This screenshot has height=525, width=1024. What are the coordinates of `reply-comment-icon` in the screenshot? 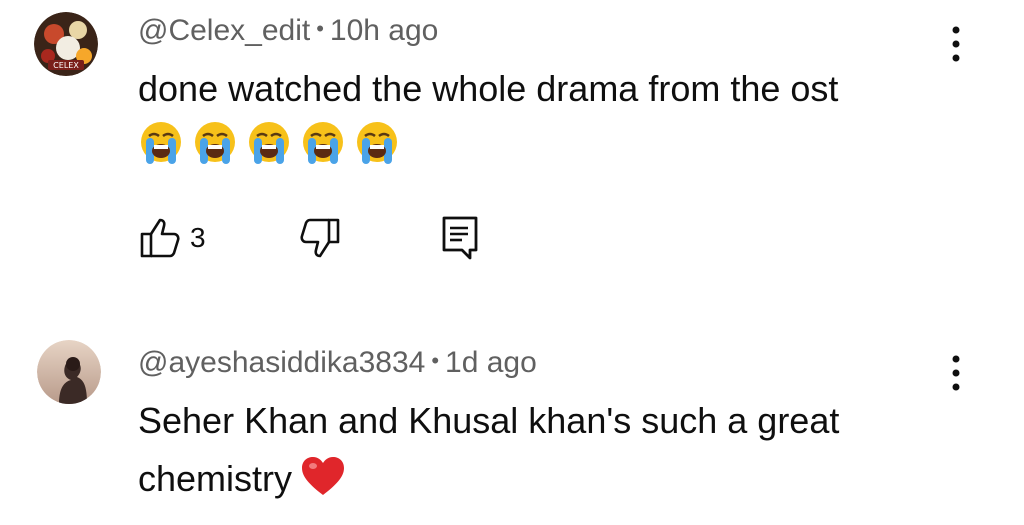 It's located at (460, 238).